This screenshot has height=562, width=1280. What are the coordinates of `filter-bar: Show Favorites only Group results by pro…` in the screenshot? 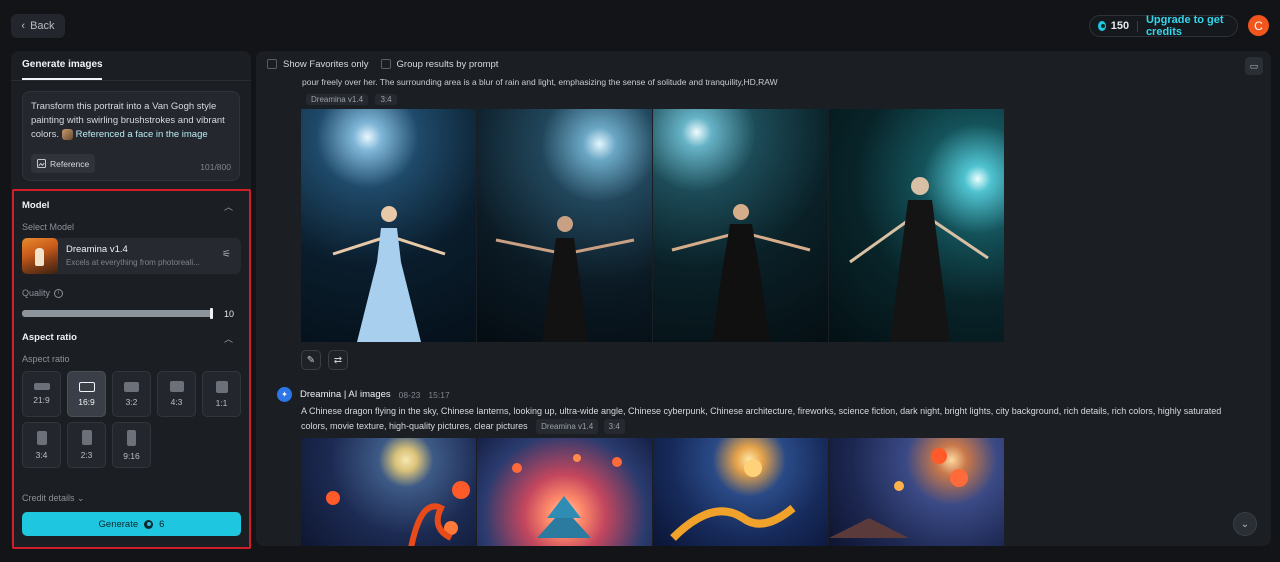 It's located at (382, 64).